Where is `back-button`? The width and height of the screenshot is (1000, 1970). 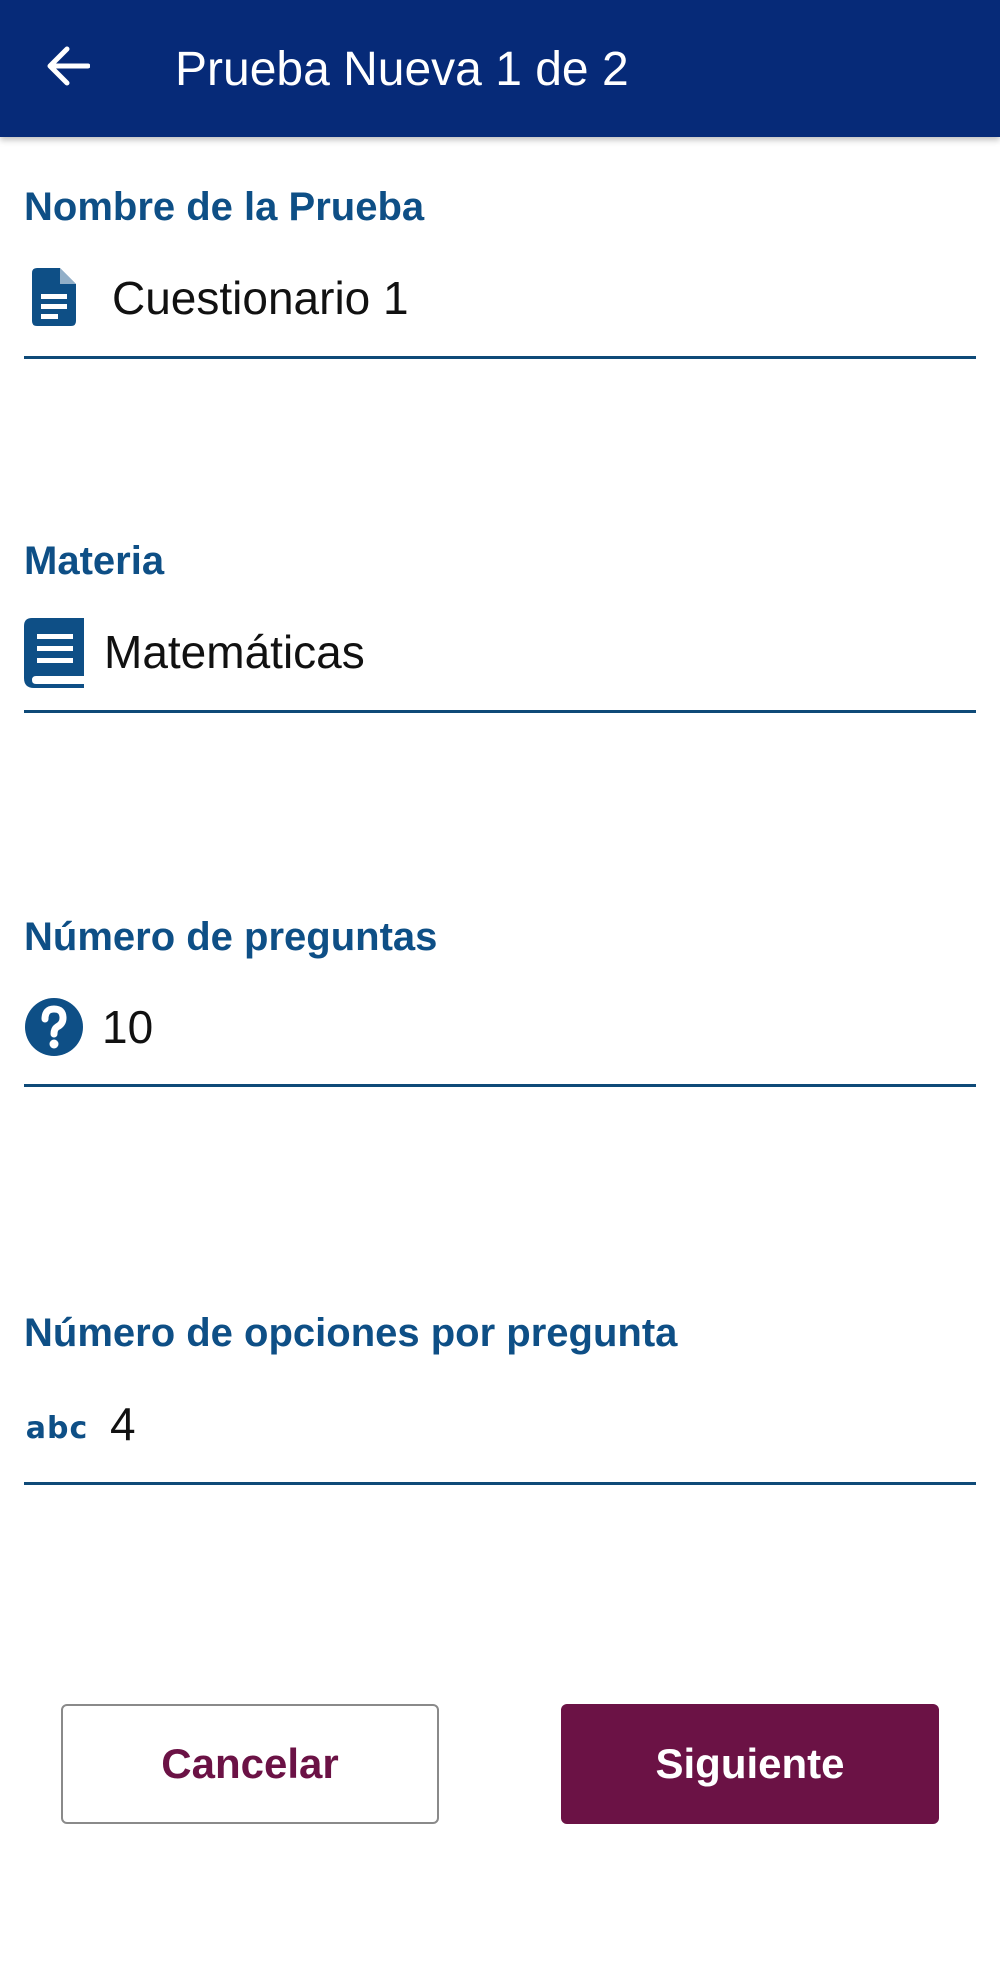
back-button is located at coordinates (68, 68).